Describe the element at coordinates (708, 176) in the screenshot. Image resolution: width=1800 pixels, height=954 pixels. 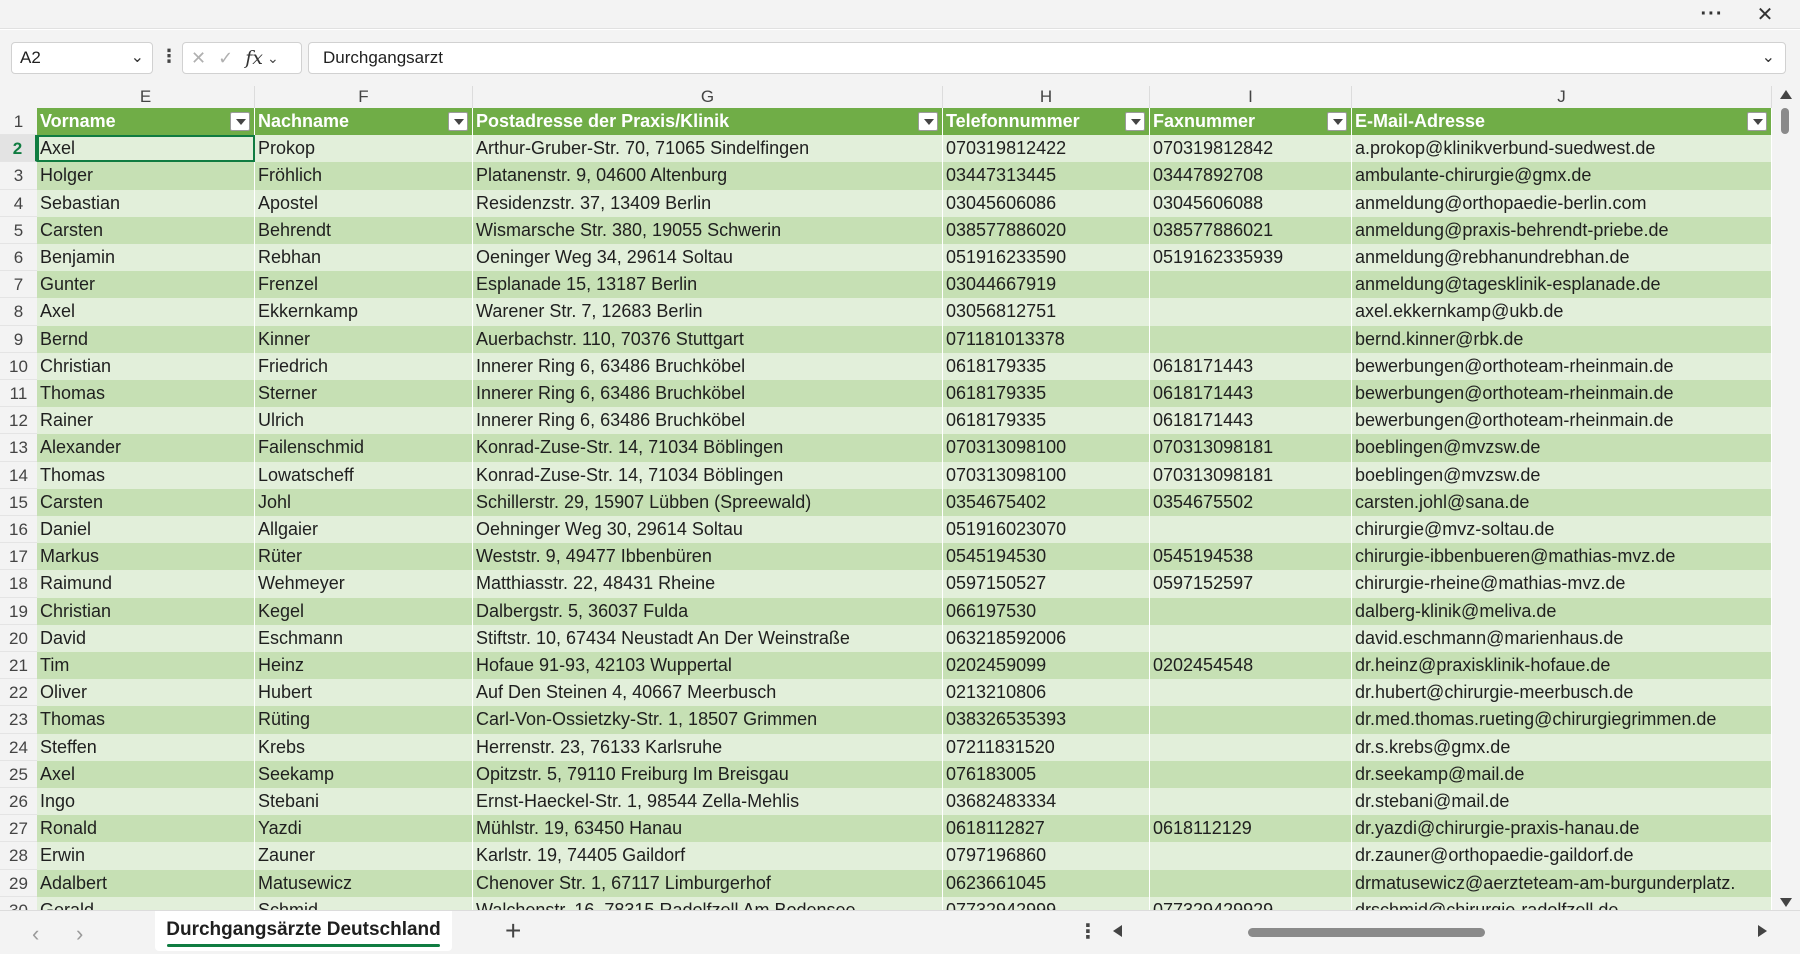
I see `cell: Platanenstr. 9, 04600 Altenburg` at that location.